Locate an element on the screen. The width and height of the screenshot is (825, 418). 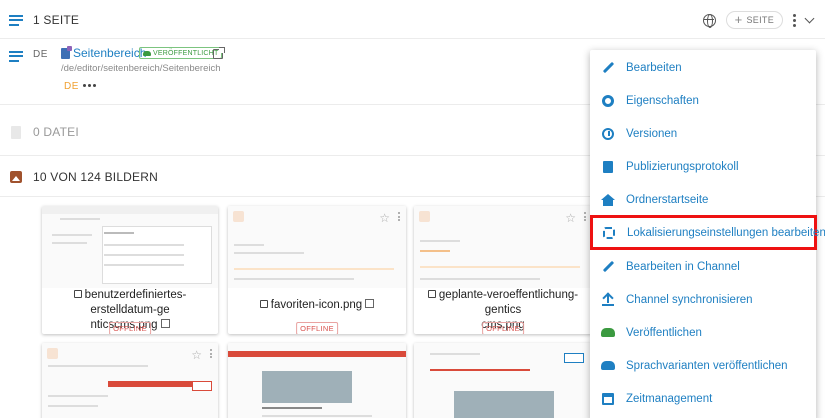
status-badge-label: VERÖFFENTLICHT is located at coordinates (186, 53).